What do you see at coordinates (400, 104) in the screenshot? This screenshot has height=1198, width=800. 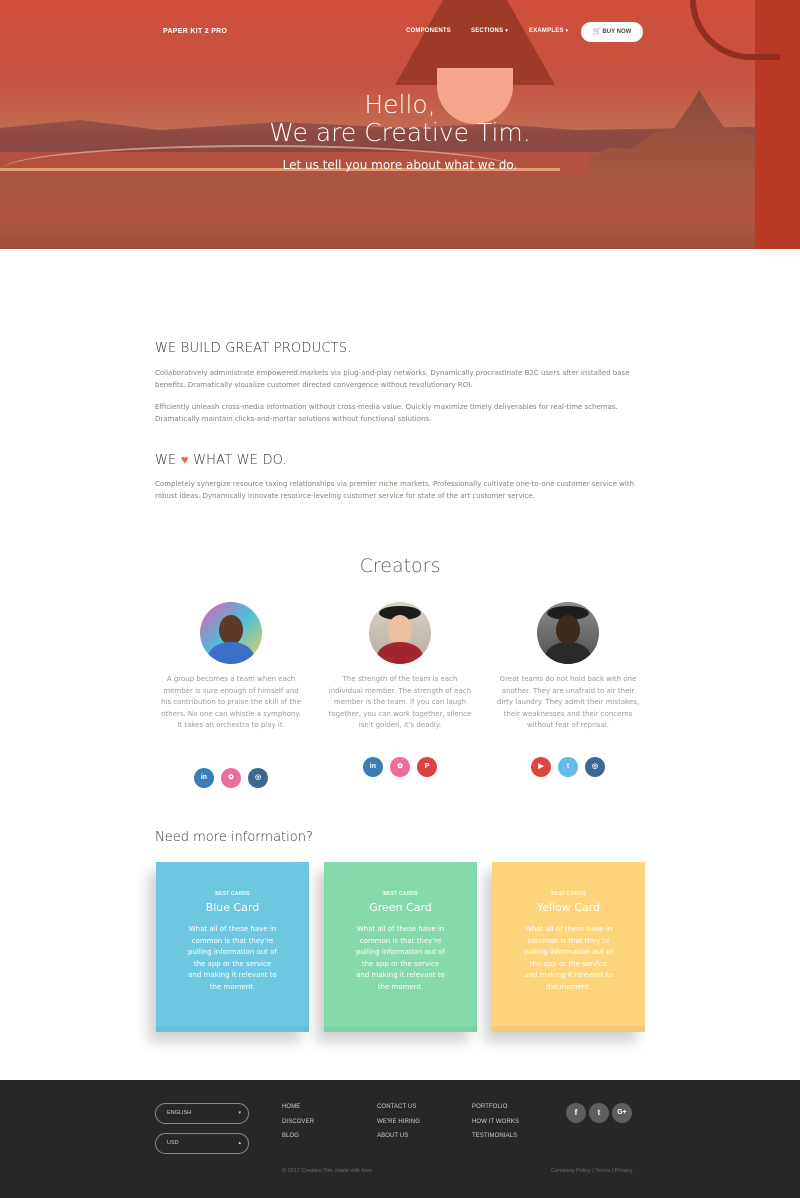 I see `hero-title-line1: Hello,` at bounding box center [400, 104].